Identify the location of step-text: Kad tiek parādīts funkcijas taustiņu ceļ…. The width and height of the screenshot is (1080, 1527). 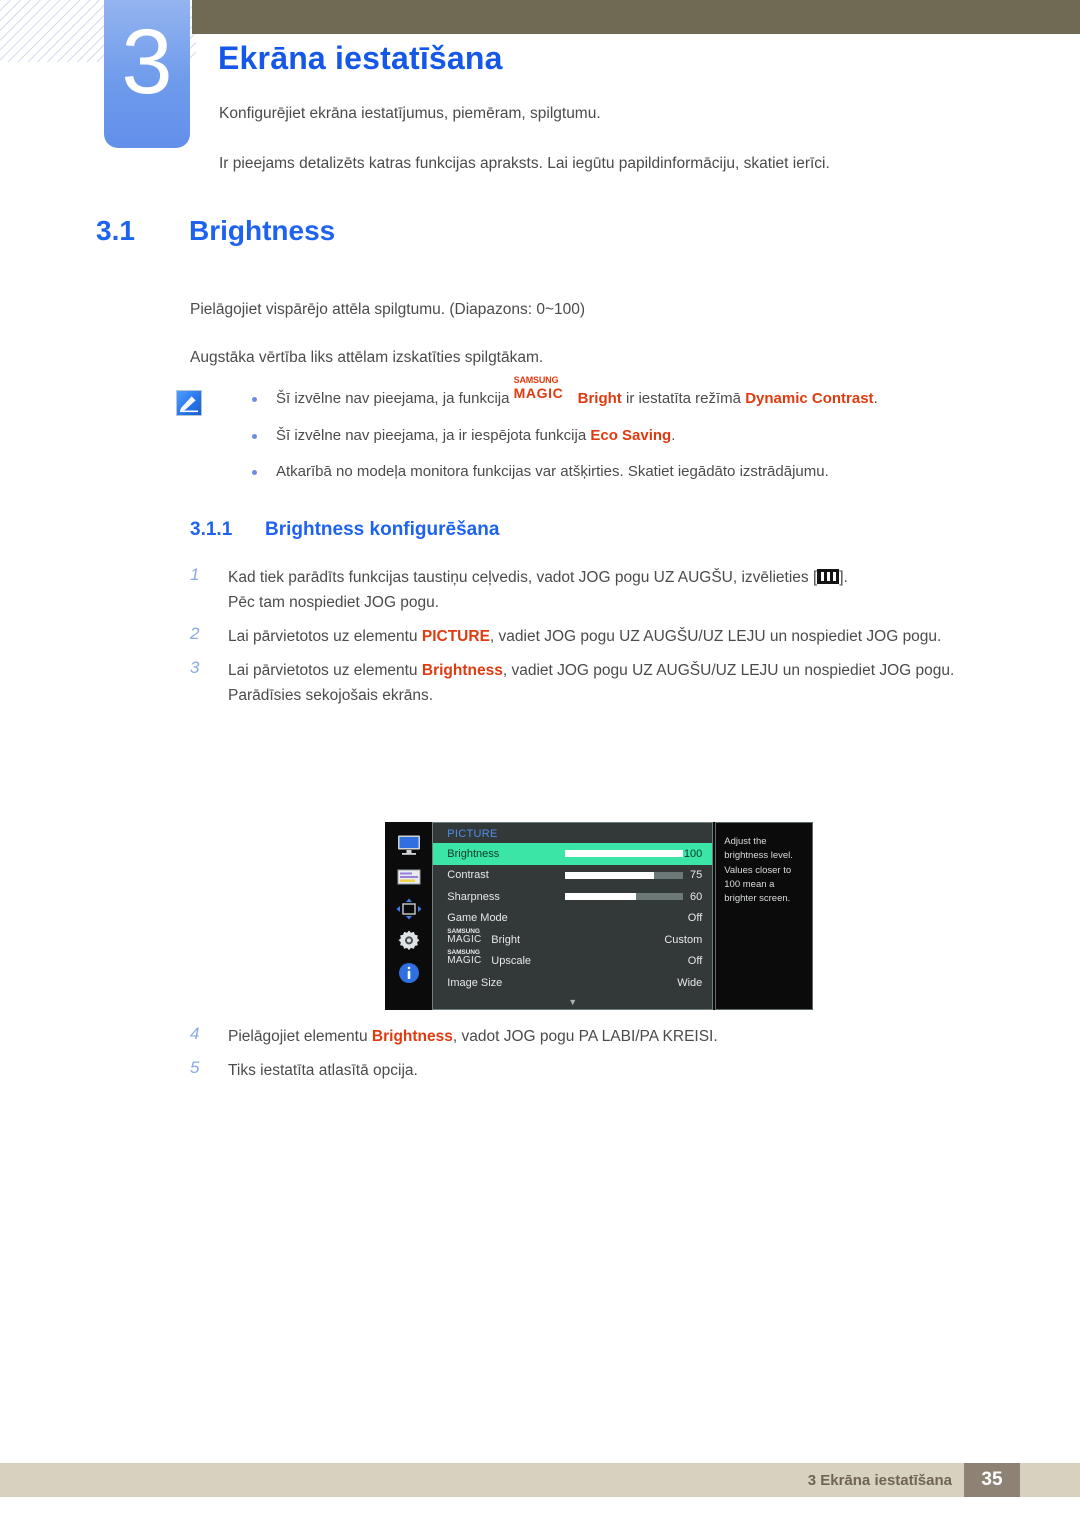
(619, 577).